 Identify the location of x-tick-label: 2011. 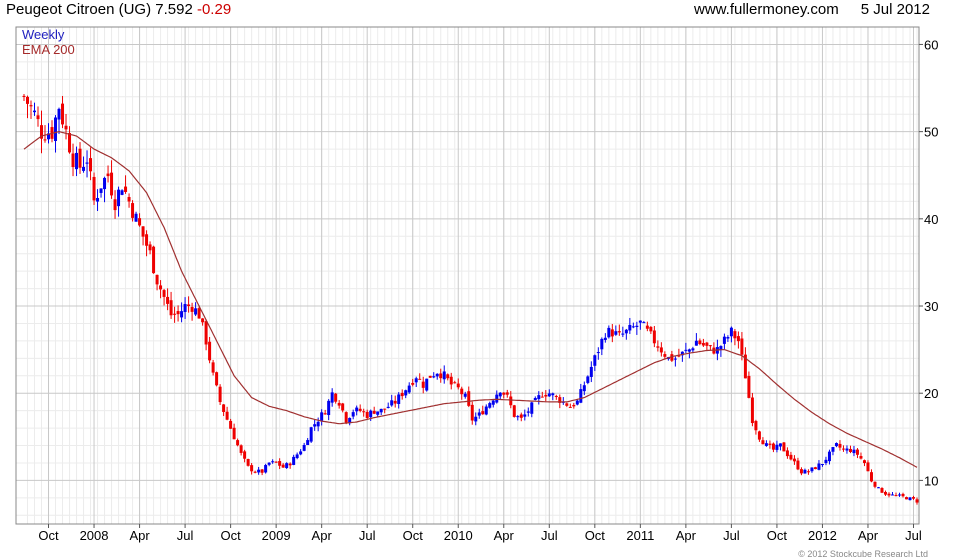
(640, 535).